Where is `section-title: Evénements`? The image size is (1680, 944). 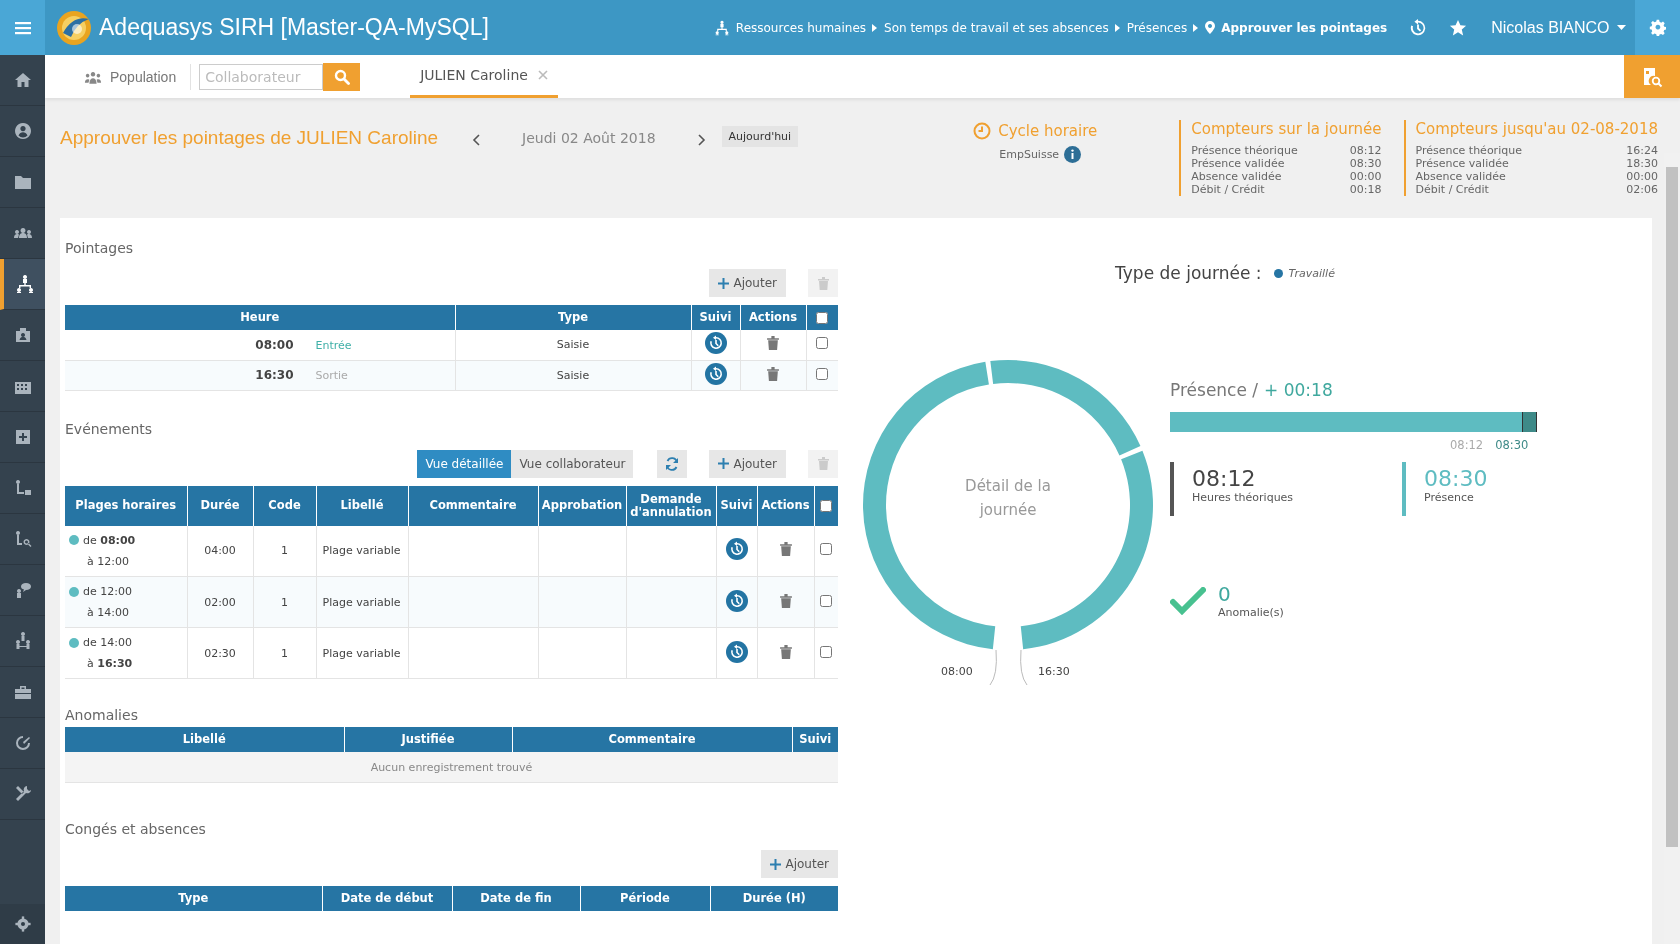
section-title: Evénements is located at coordinates (109, 428).